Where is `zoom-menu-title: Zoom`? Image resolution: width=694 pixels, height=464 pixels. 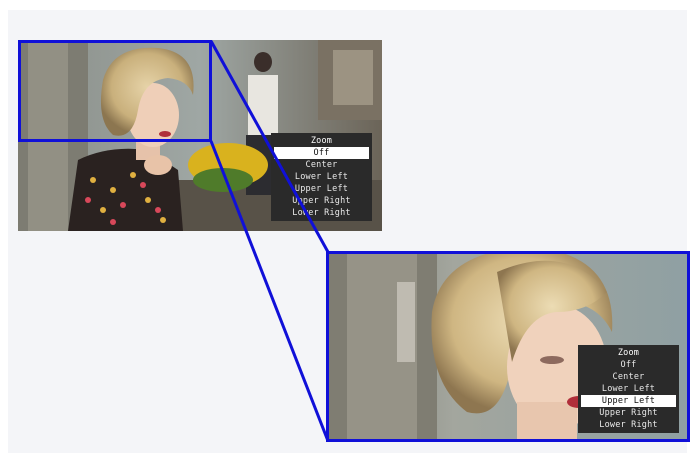
zoom-menu-title: Zoom is located at coordinates (321, 141).